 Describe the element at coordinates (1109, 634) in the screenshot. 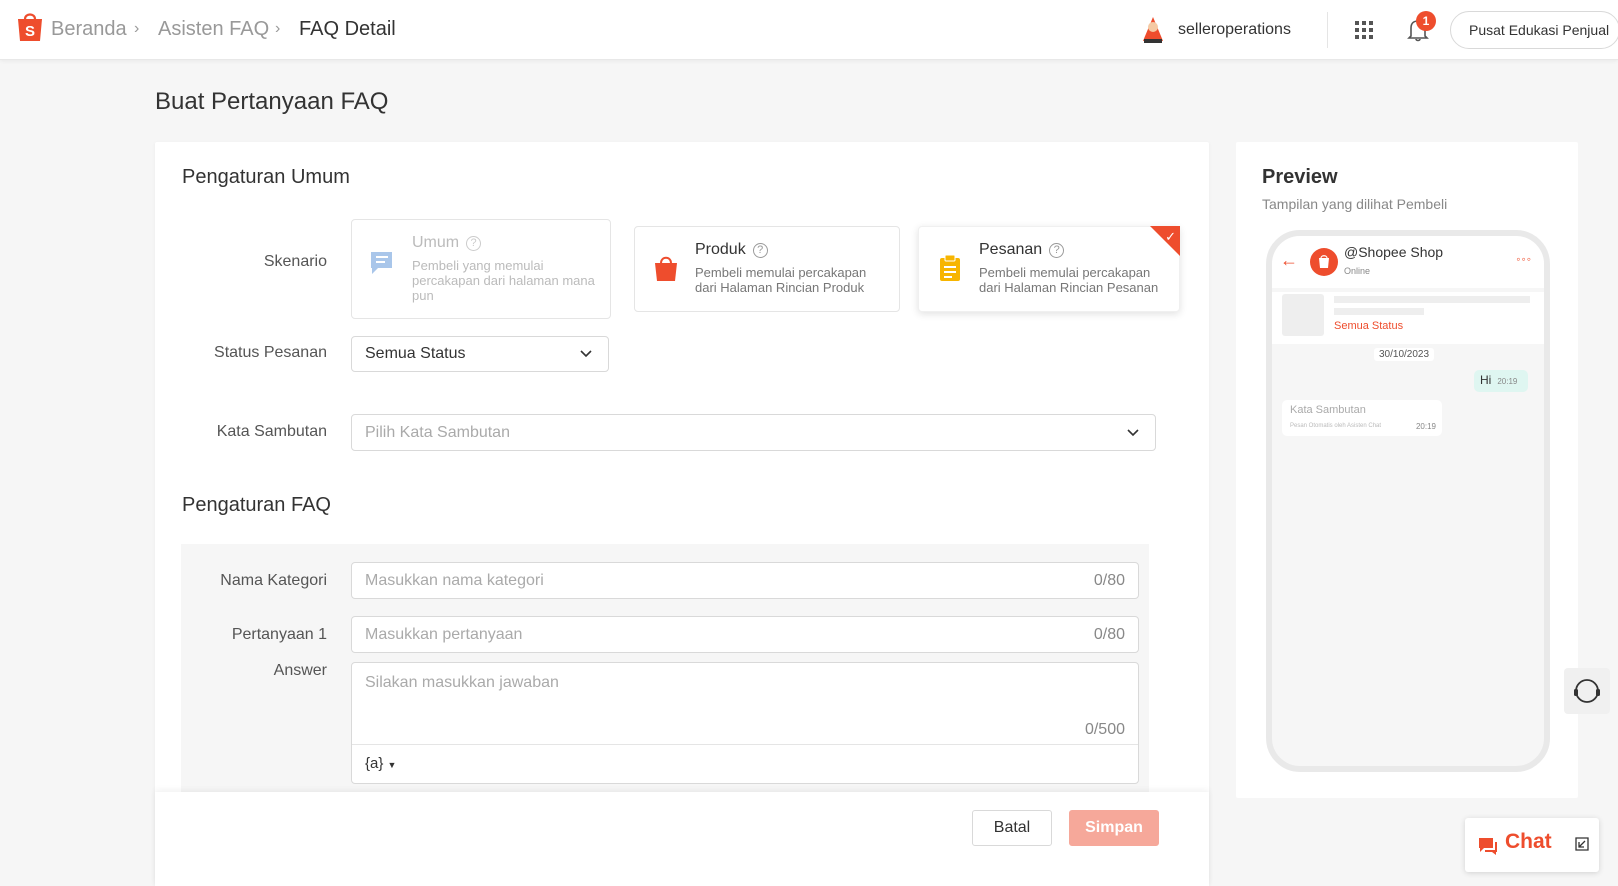

I see `question-char-count: 0/80` at that location.